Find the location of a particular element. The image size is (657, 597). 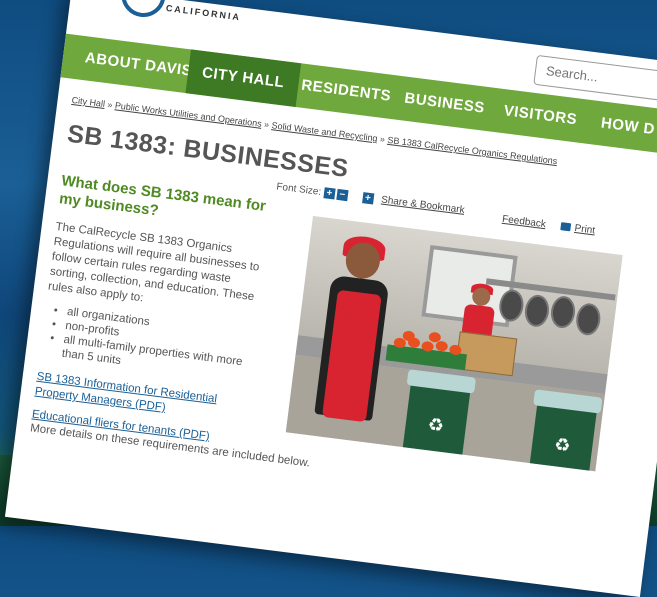

city-seal-icon is located at coordinates (143, 10).